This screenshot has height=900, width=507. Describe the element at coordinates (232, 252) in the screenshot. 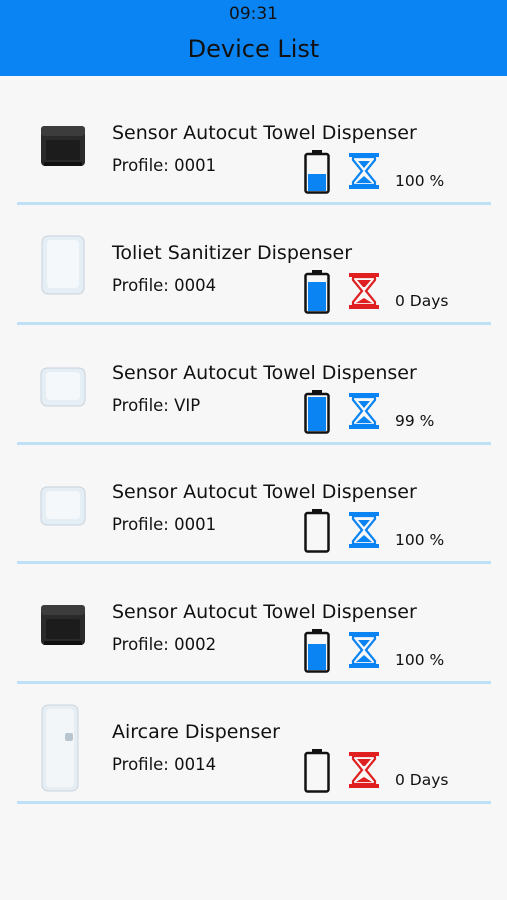

I see `device-name: Toliet Sanitizer Dispenser` at that location.